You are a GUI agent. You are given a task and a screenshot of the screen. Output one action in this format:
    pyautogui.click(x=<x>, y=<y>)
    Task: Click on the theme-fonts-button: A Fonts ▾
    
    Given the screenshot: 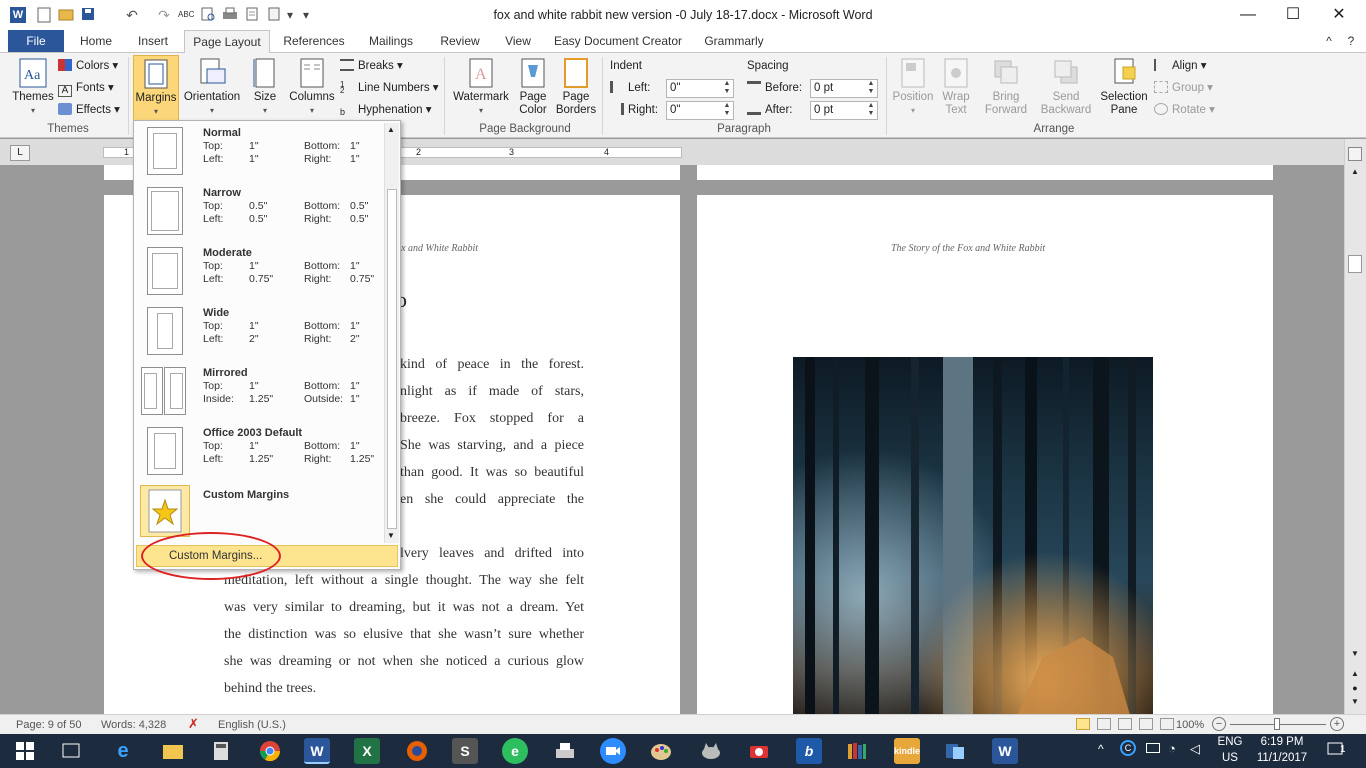 What is the action you would take?
    pyautogui.click(x=86, y=88)
    